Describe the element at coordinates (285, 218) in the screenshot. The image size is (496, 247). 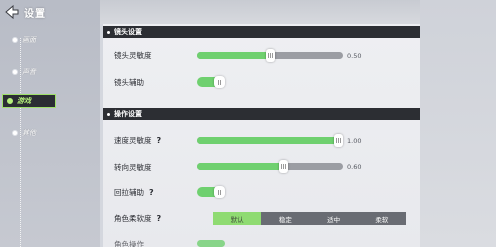
I see `softness-option-stable: 稳定` at that location.